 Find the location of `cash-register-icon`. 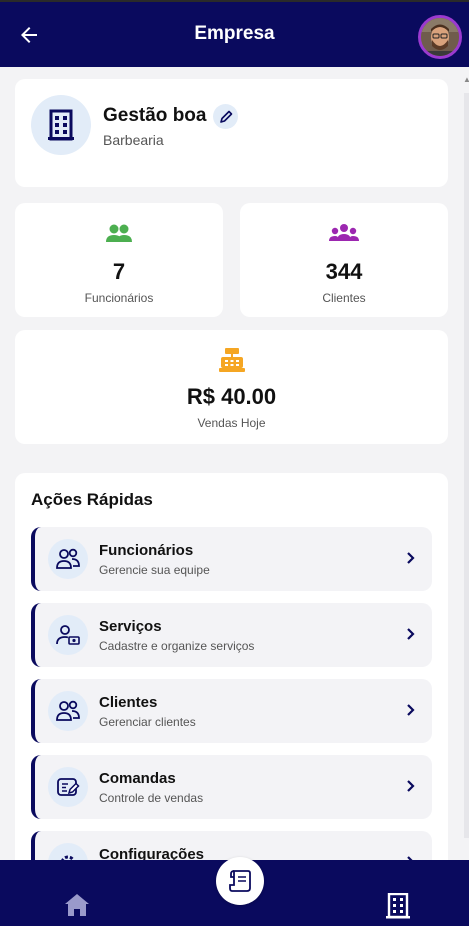

cash-register-icon is located at coordinates (231, 360).